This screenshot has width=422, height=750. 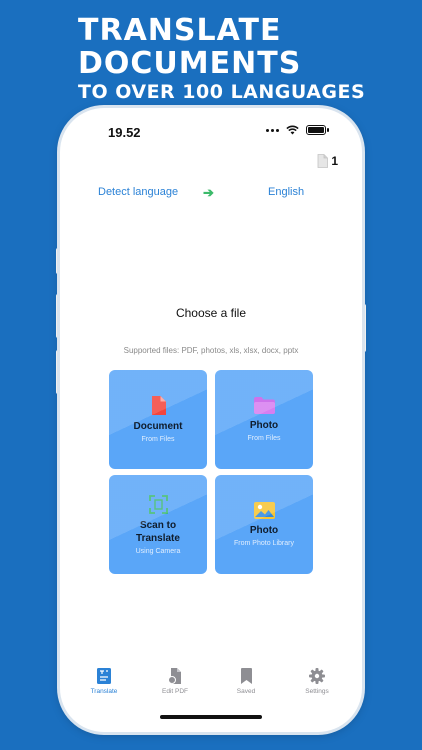 I want to click on photo-icon, so click(x=264, y=510).